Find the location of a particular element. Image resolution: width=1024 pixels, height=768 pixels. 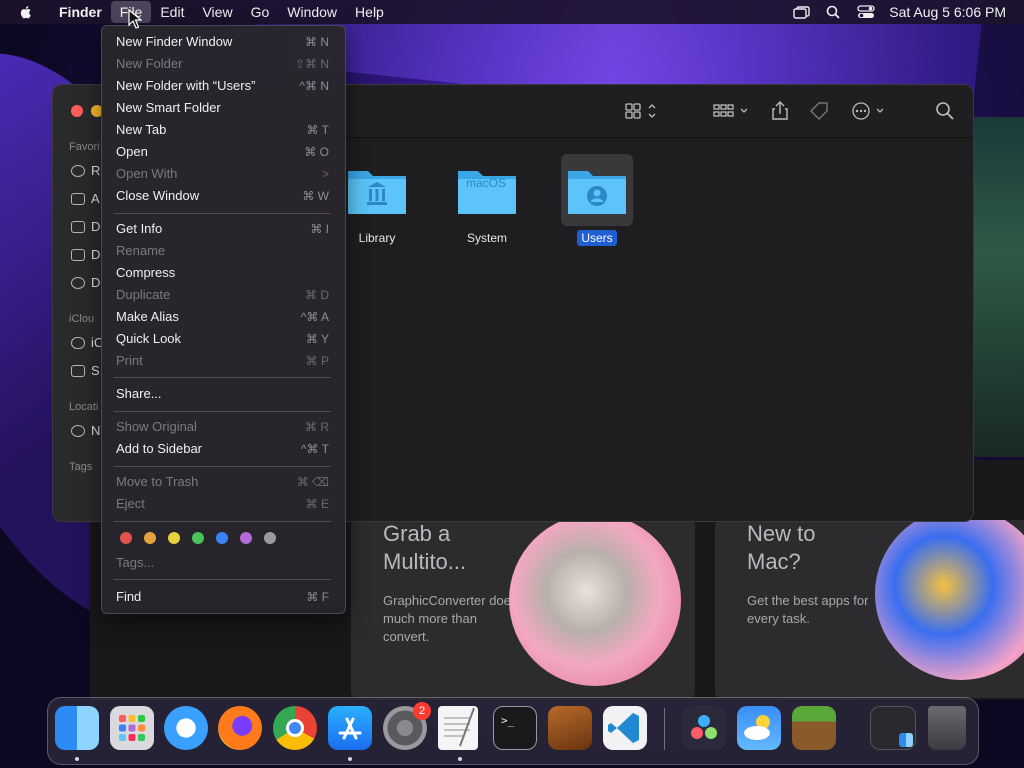

dock-safari-icon is located at coordinates (186, 728).